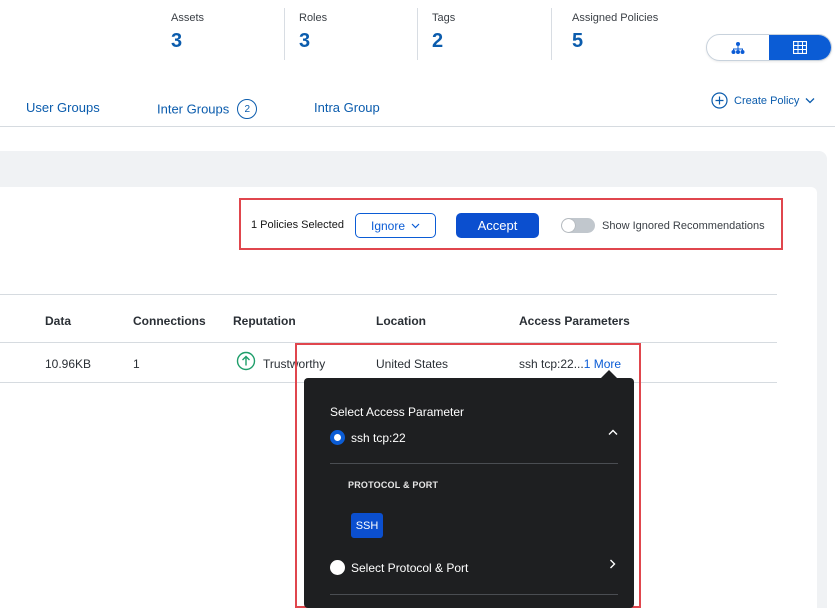 The image size is (835, 608). I want to click on table-icon, so click(800, 47).